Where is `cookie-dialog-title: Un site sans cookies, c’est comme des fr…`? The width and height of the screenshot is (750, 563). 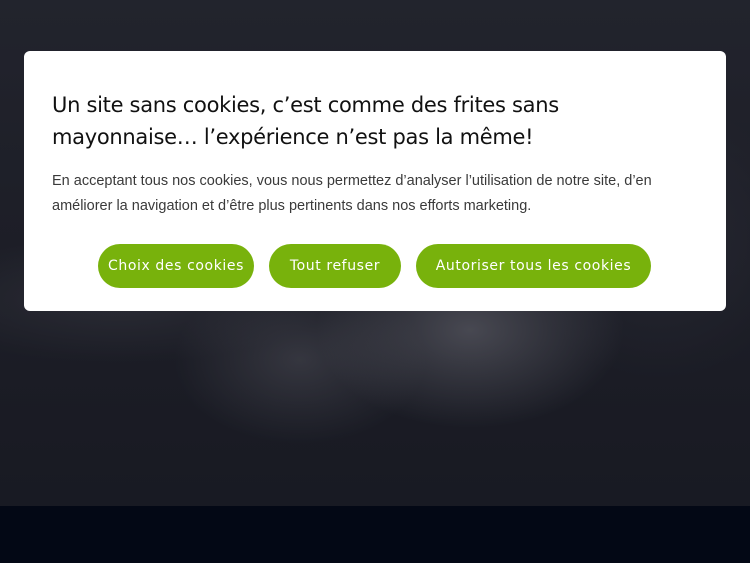
cookie-dialog-title: Un site sans cookies, c’est comme des fr… is located at coordinates (305, 121).